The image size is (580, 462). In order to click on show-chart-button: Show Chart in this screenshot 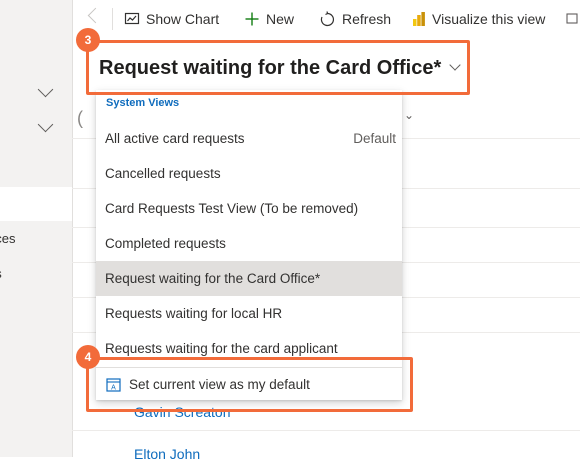, I will do `click(171, 19)`.